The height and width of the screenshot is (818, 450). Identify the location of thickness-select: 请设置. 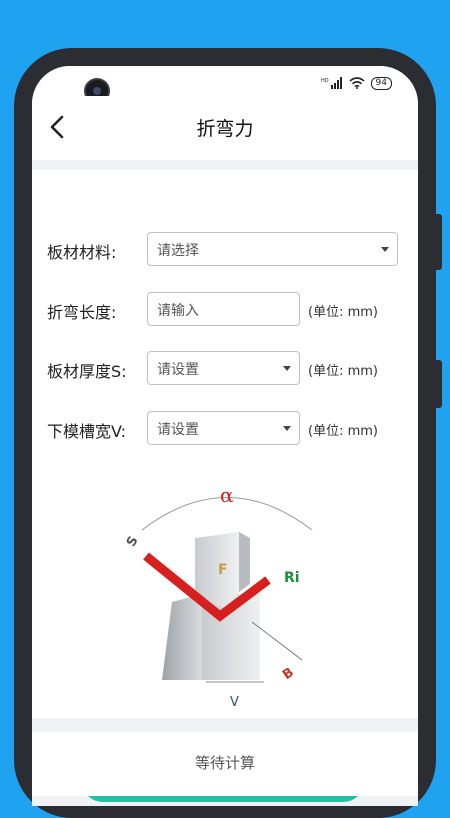
(223, 368).